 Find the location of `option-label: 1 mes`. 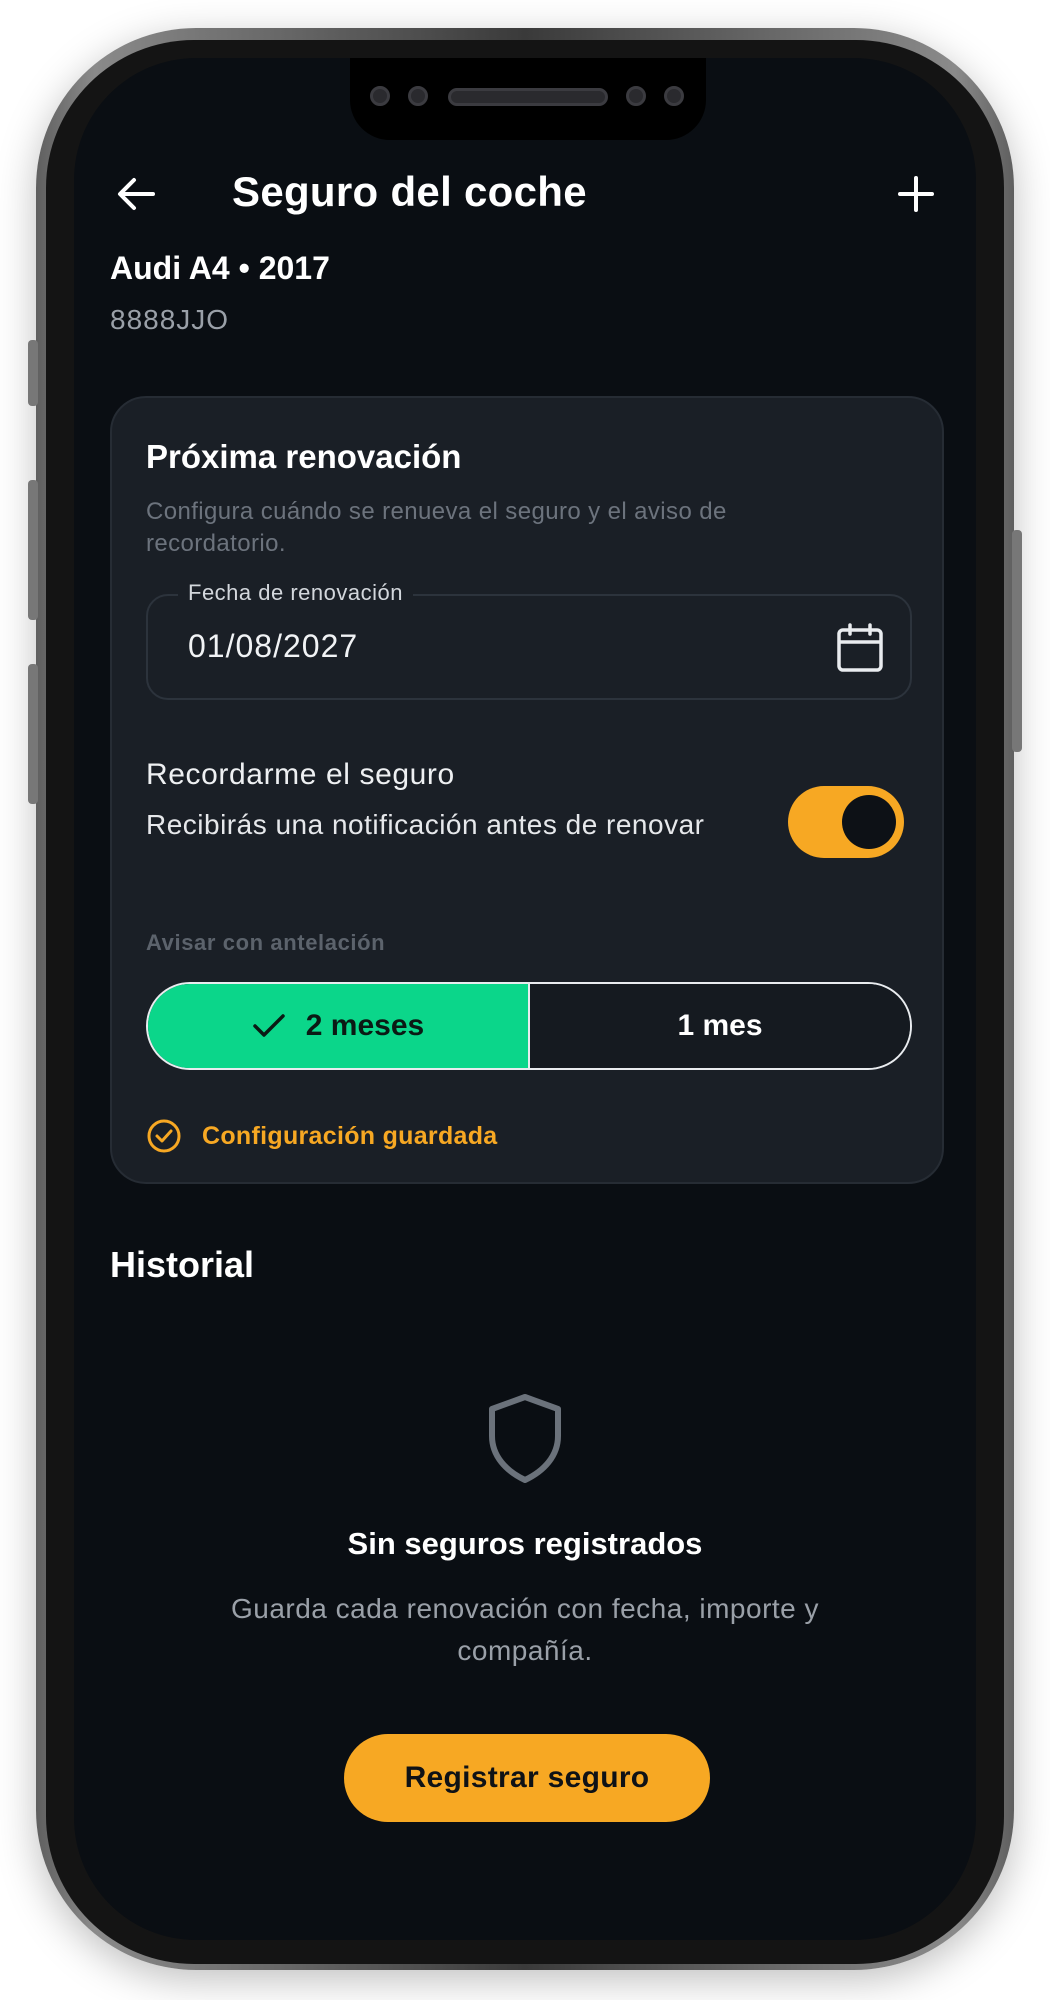

option-label: 1 mes is located at coordinates (720, 1025).